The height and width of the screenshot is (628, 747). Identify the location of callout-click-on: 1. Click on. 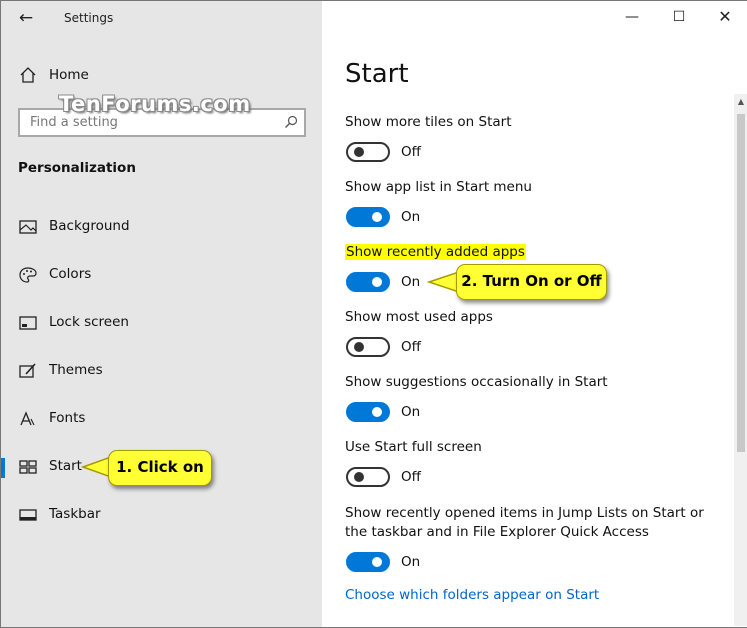
(160, 468).